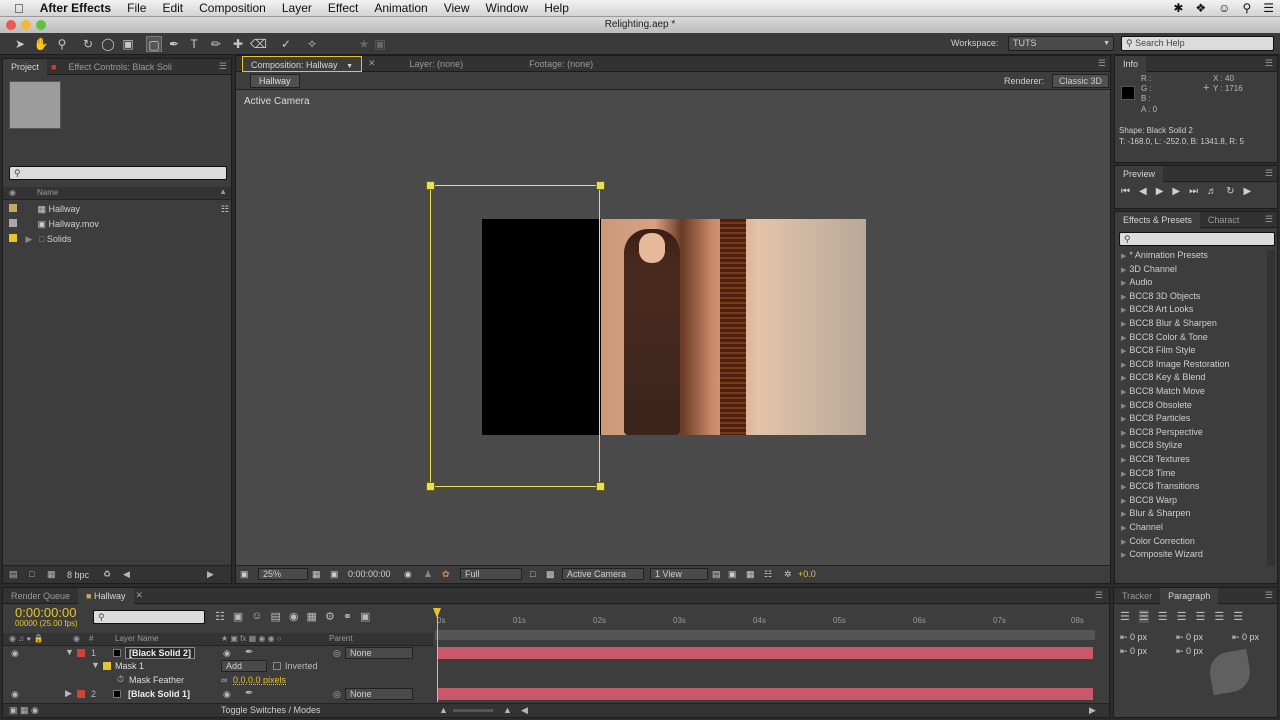 The width and height of the screenshot is (1280, 720). What do you see at coordinates (446, 574) in the screenshot?
I see `channel-icon: ✿` at bounding box center [446, 574].